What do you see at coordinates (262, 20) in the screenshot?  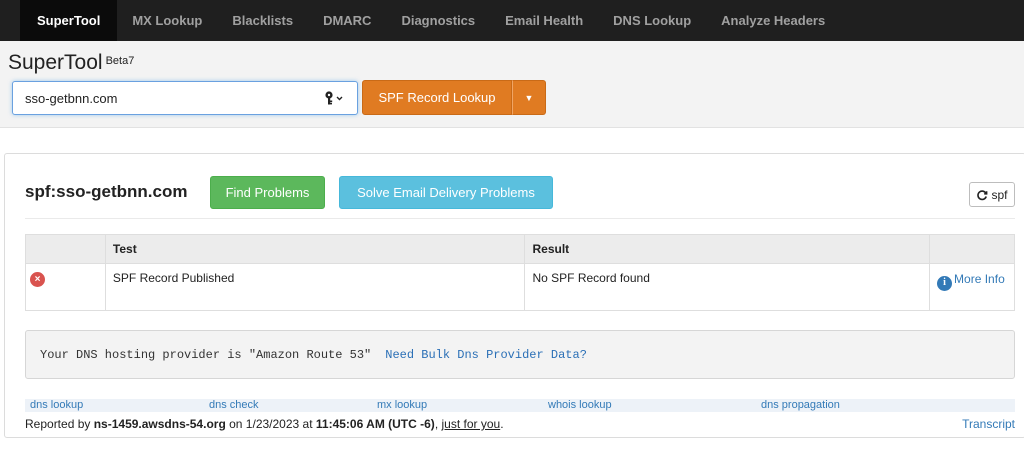 I see `nav-tab-blacklists: Blacklists` at bounding box center [262, 20].